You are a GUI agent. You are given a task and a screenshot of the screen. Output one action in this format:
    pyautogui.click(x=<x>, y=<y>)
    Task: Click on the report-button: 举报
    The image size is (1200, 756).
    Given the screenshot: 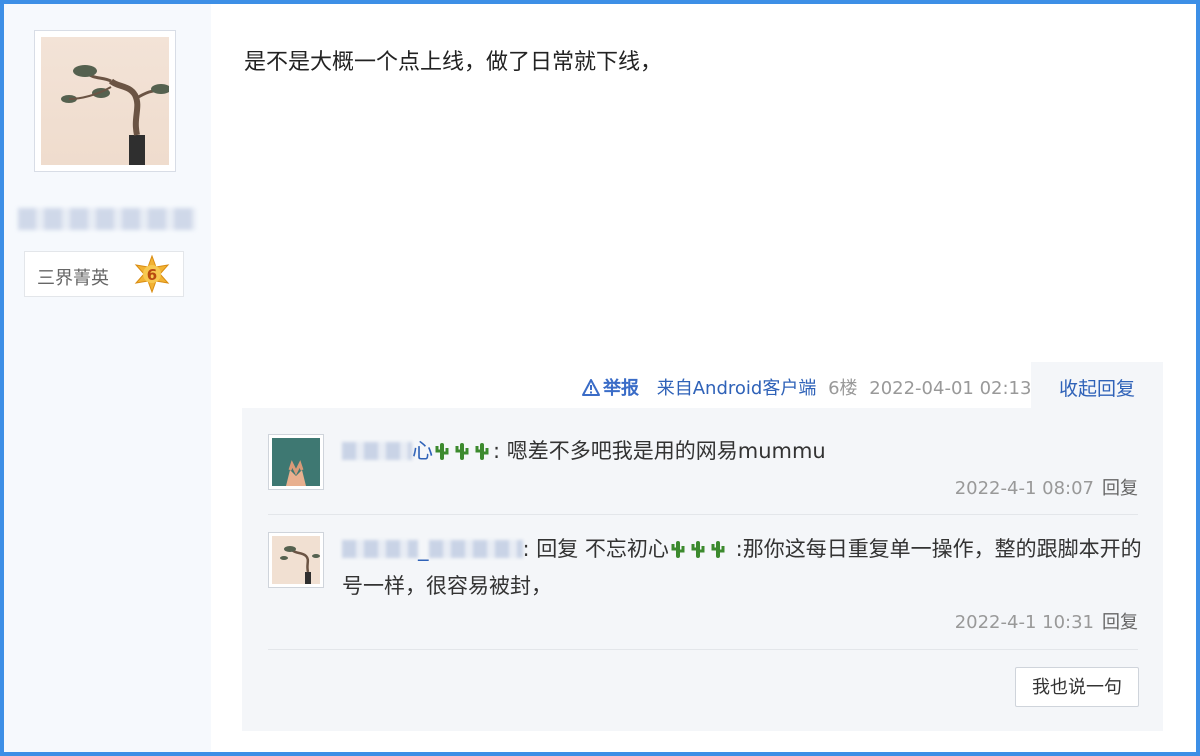 What is the action you would take?
    pyautogui.click(x=613, y=388)
    